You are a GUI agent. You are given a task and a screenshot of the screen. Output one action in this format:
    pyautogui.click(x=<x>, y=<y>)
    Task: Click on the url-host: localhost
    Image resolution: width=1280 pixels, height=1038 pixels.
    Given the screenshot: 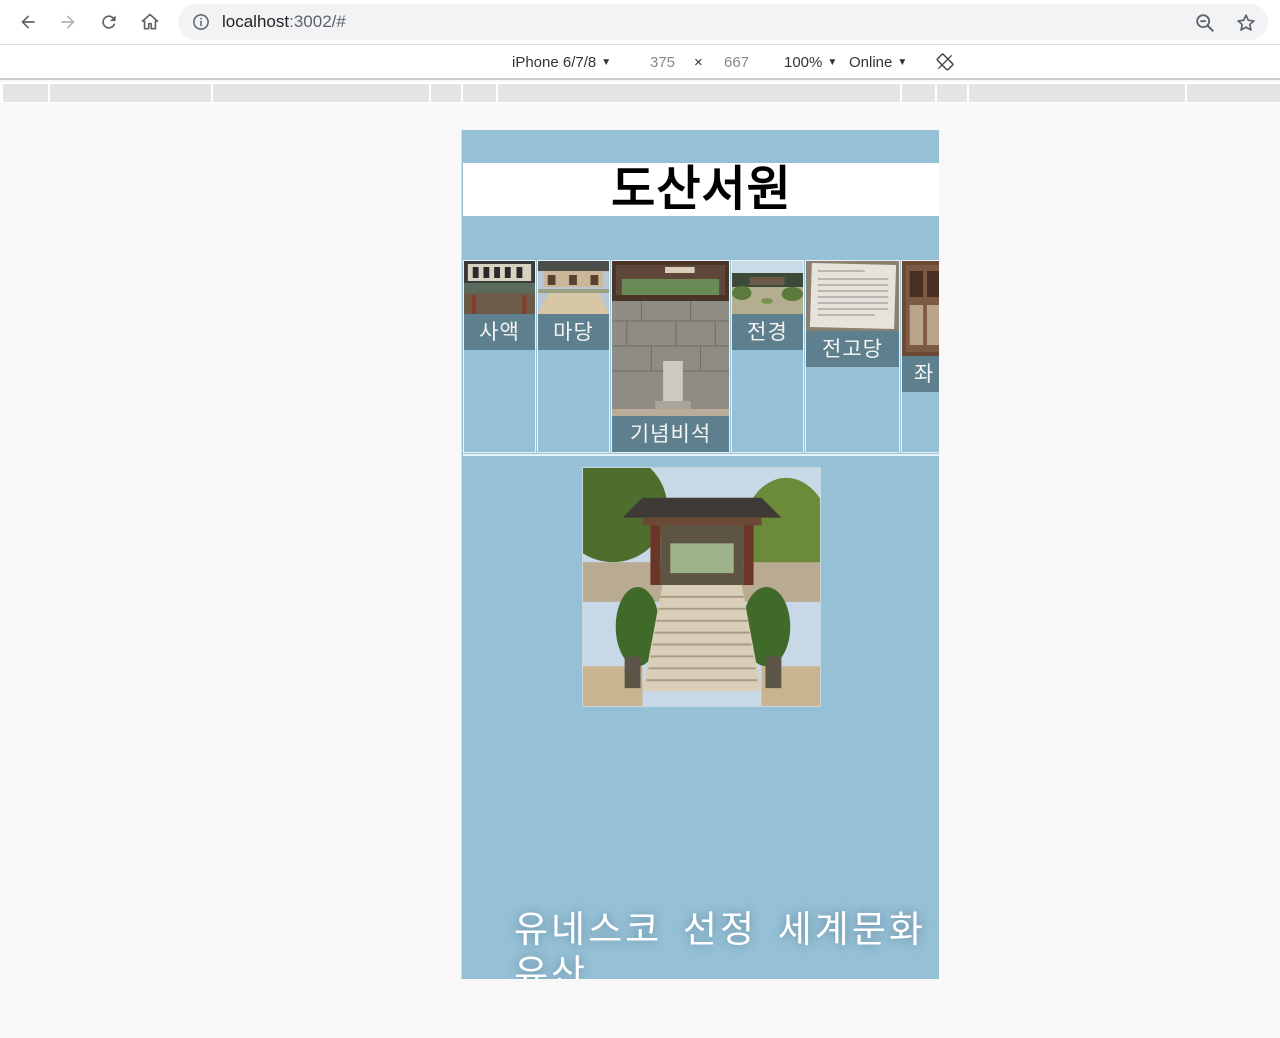 What is the action you would take?
    pyautogui.click(x=256, y=21)
    